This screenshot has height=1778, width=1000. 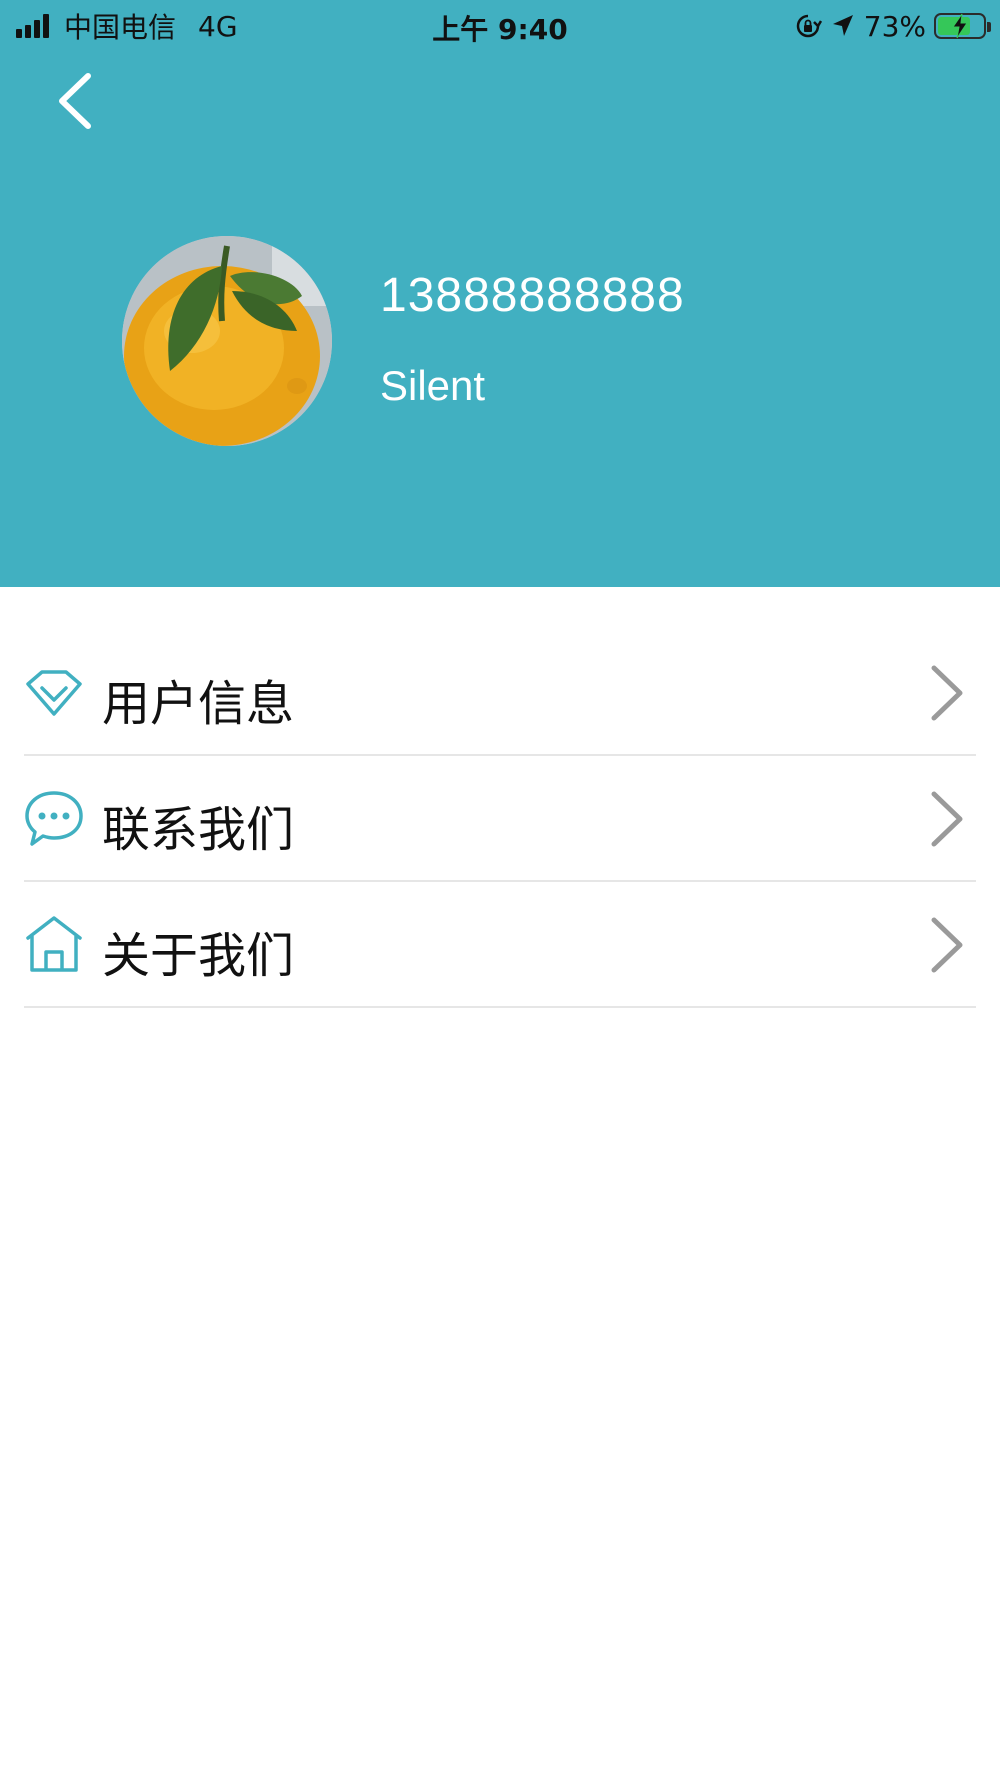 What do you see at coordinates (54, 818) in the screenshot?
I see `chat-bubble-icon` at bounding box center [54, 818].